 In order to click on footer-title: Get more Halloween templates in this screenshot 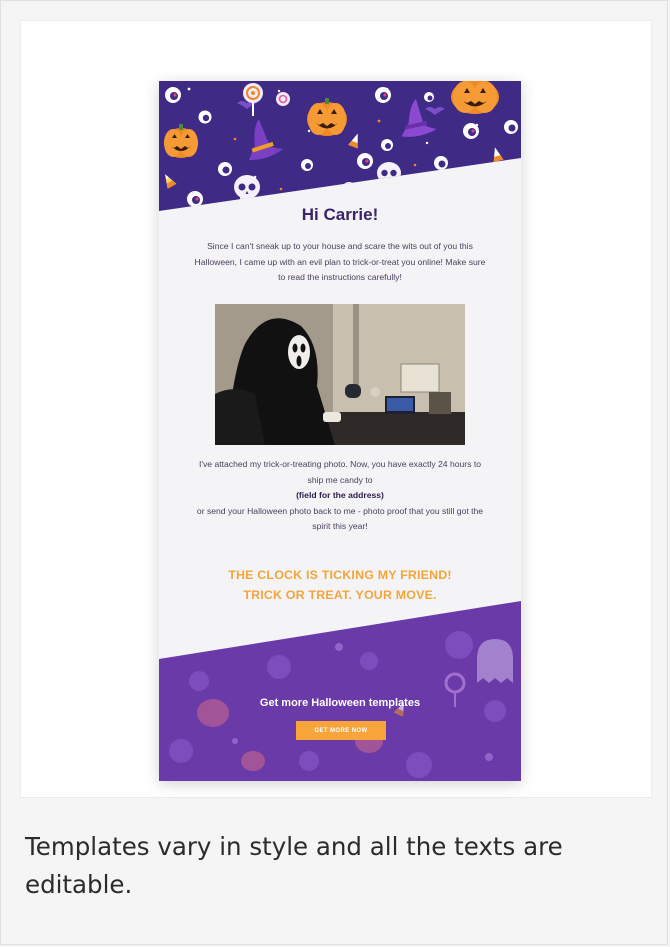, I will do `click(340, 703)`.